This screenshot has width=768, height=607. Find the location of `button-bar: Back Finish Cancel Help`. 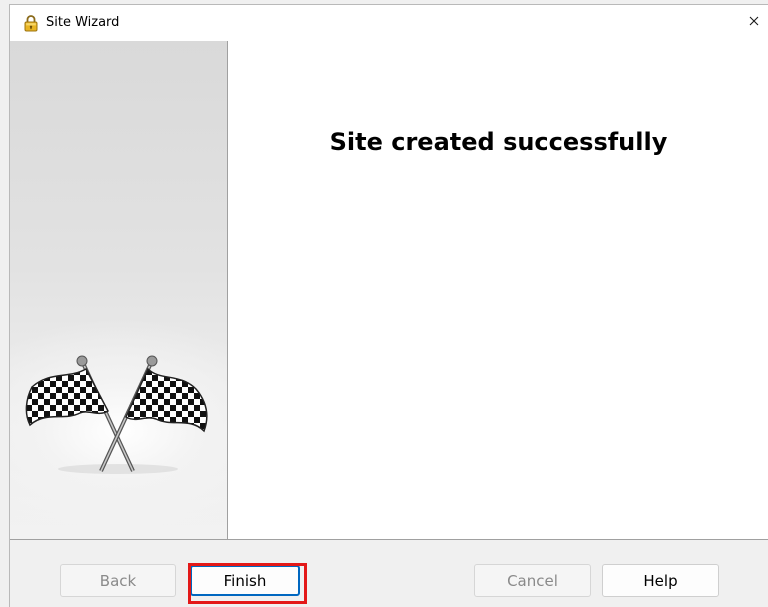

button-bar: Back Finish Cancel Help is located at coordinates (389, 573).